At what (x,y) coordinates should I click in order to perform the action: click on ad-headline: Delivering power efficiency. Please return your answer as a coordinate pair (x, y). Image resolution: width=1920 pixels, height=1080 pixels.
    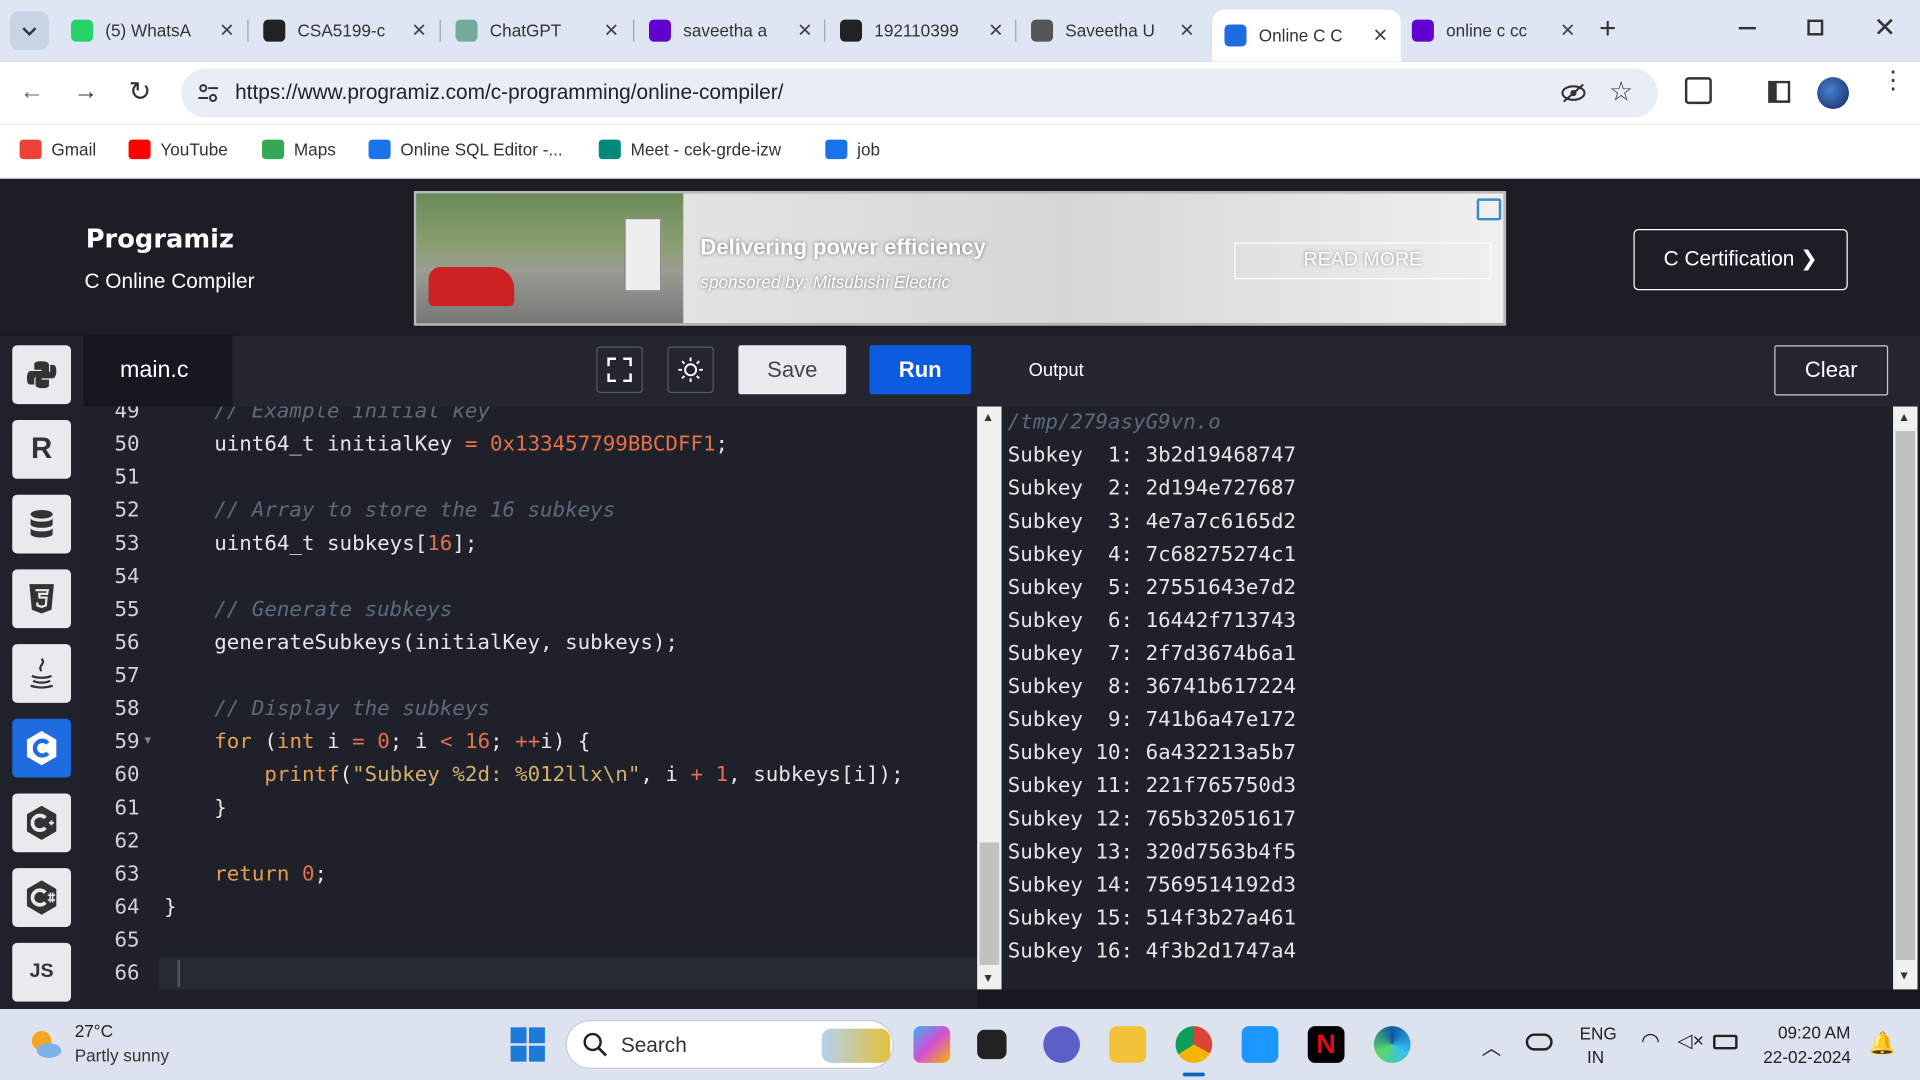
    Looking at the image, I should click on (843, 247).